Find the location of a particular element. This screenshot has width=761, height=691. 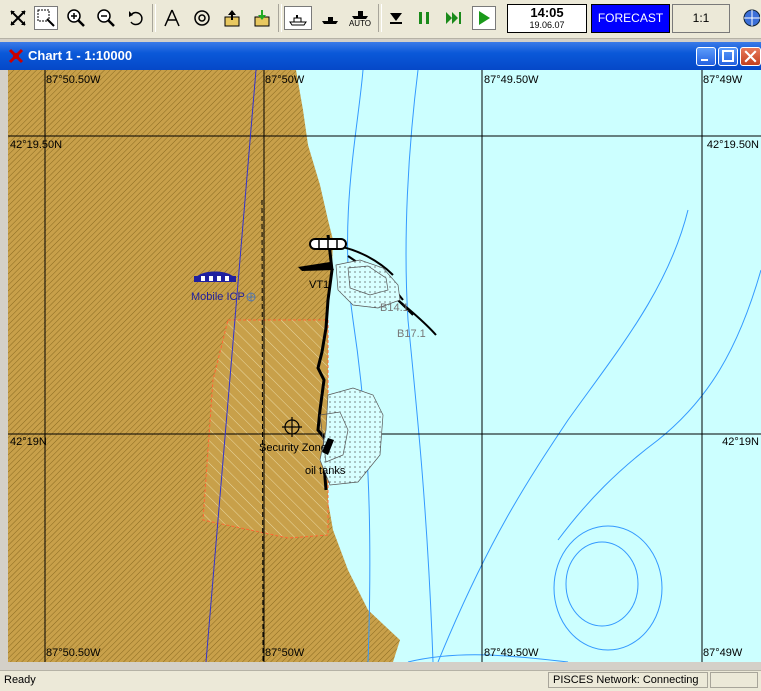

ship-follow-button is located at coordinates (330, 18).